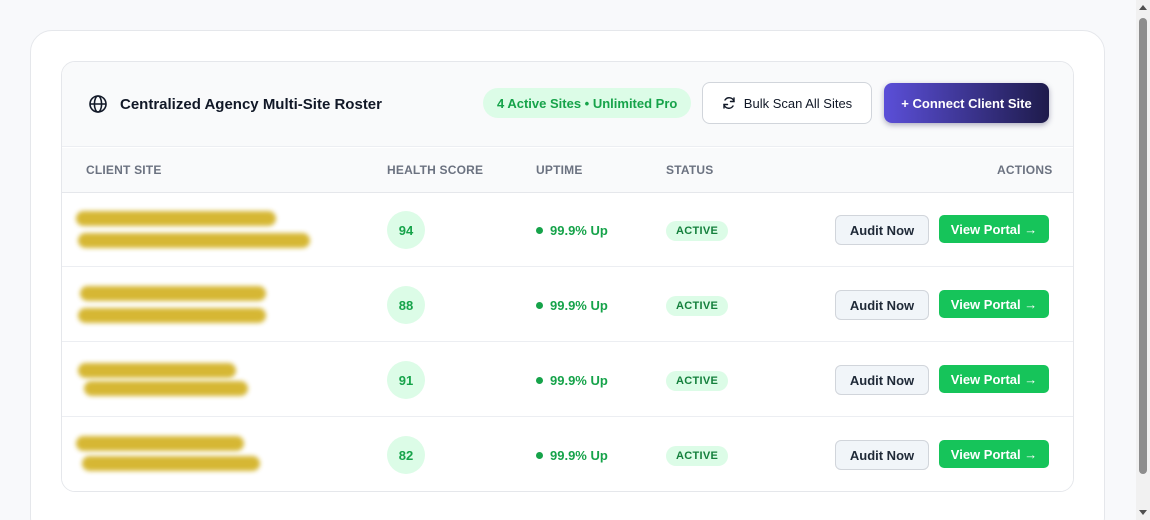 This screenshot has height=520, width=1150. I want to click on scroll-down-arrow-icon, so click(1143, 512).